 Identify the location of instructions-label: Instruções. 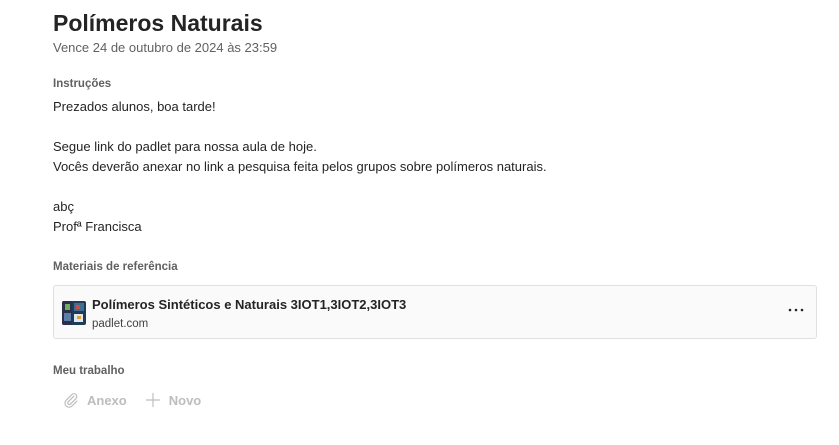
(82, 84).